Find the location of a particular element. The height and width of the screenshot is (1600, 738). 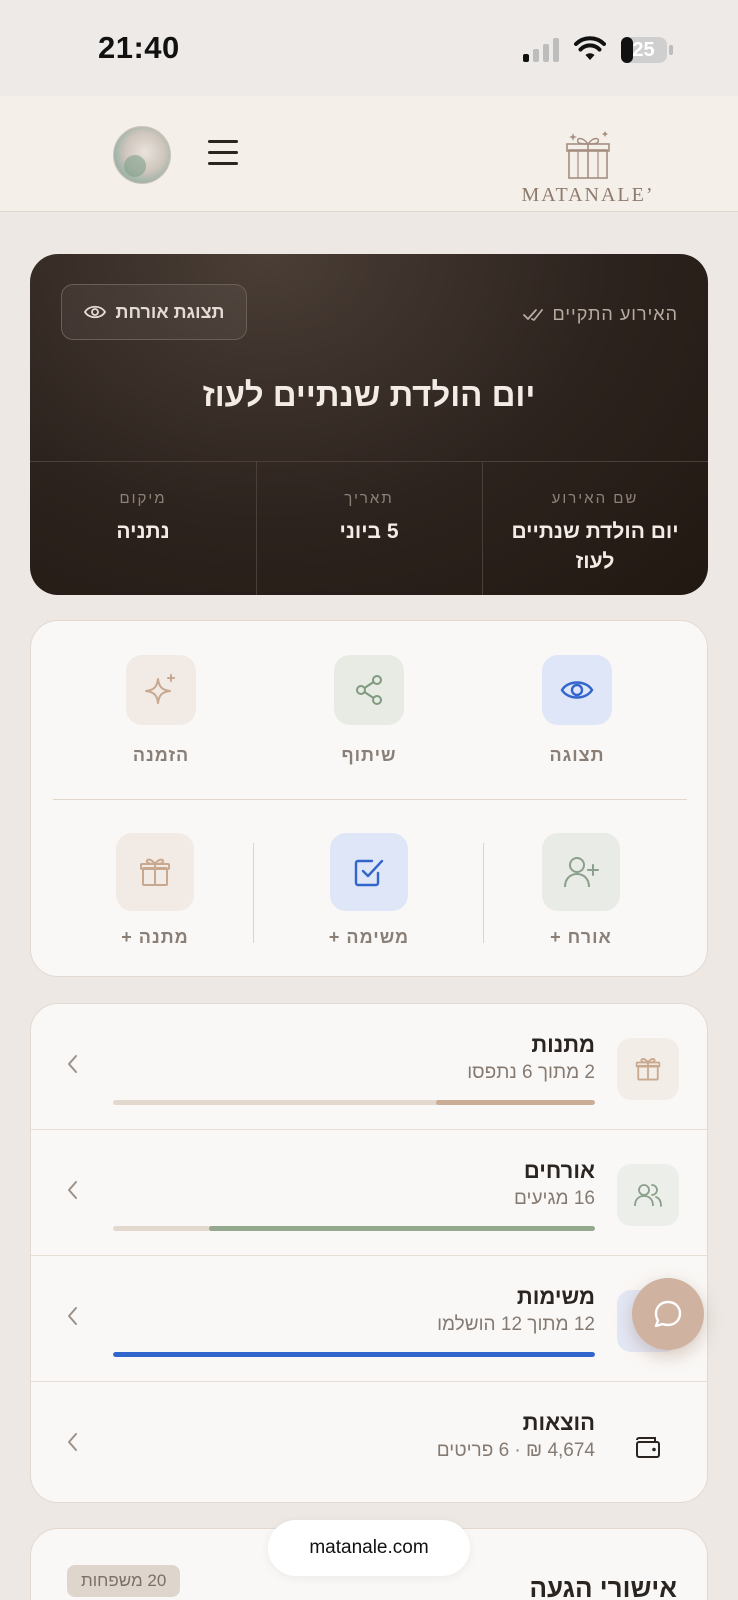

wifi-icon is located at coordinates (590, 48).